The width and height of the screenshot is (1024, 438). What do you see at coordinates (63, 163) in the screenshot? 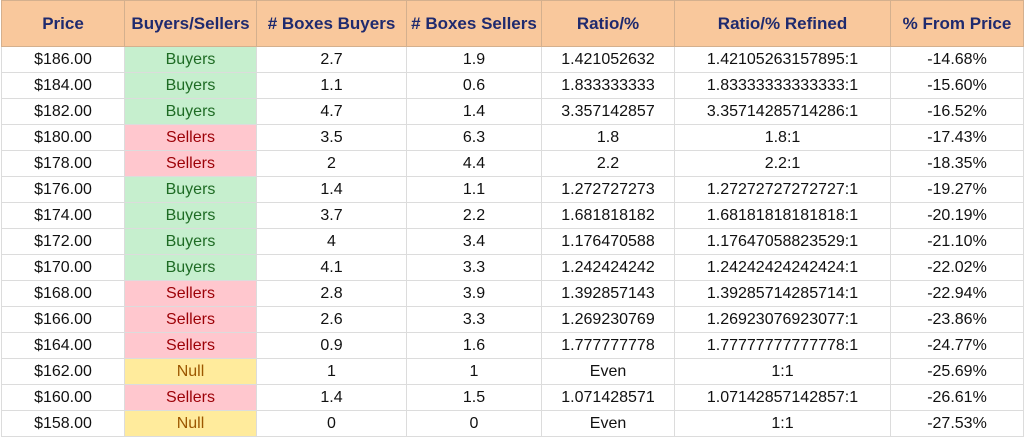
I see `price-cell: $178.00` at bounding box center [63, 163].